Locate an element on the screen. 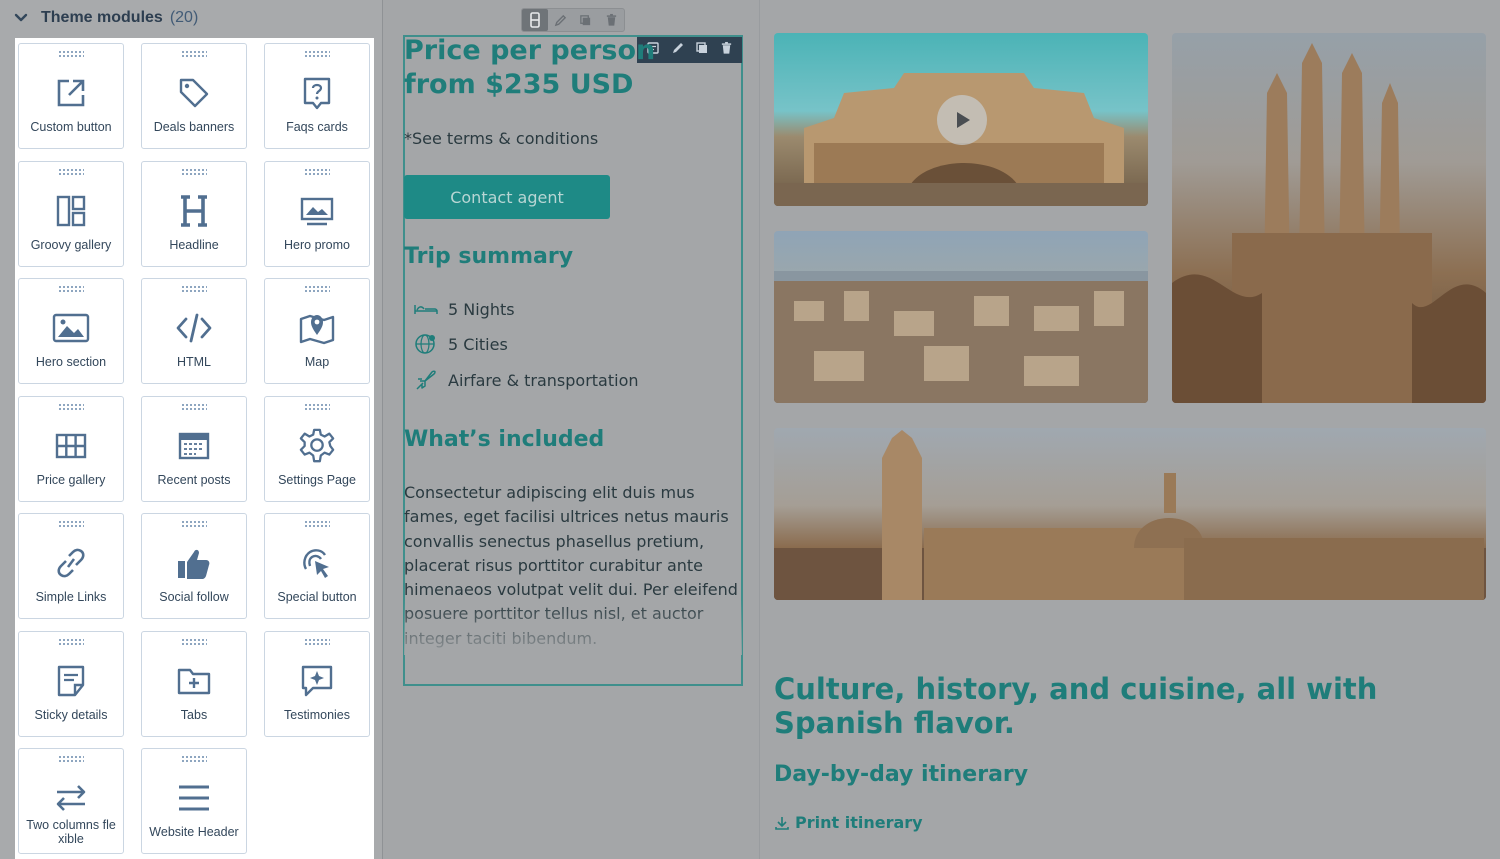 Image resolution: width=1500 pixels, height=859 pixels. menu-icon is located at coordinates (194, 798).